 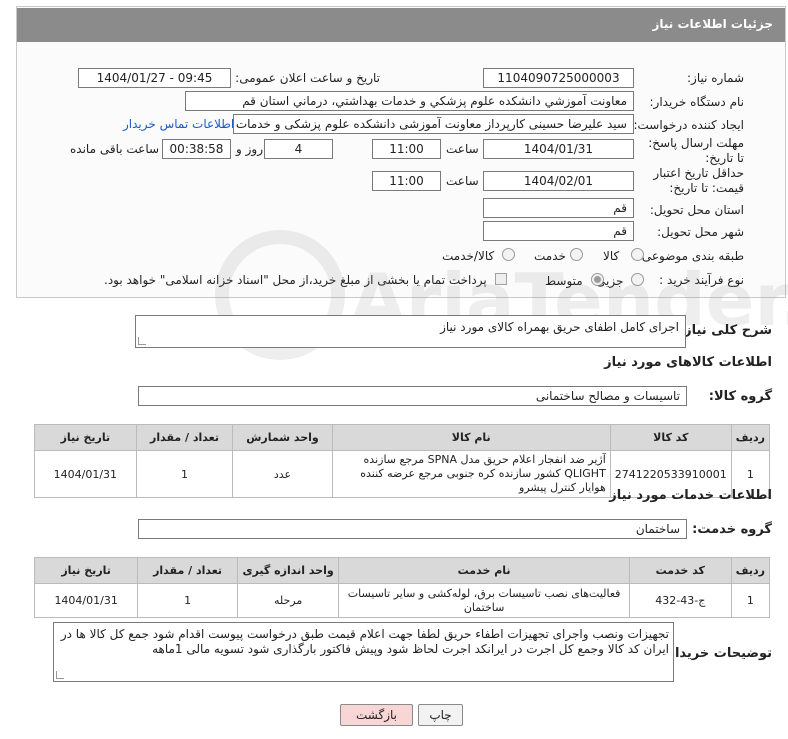 I want to click on category-service-label: خدمت, so click(x=550, y=256).